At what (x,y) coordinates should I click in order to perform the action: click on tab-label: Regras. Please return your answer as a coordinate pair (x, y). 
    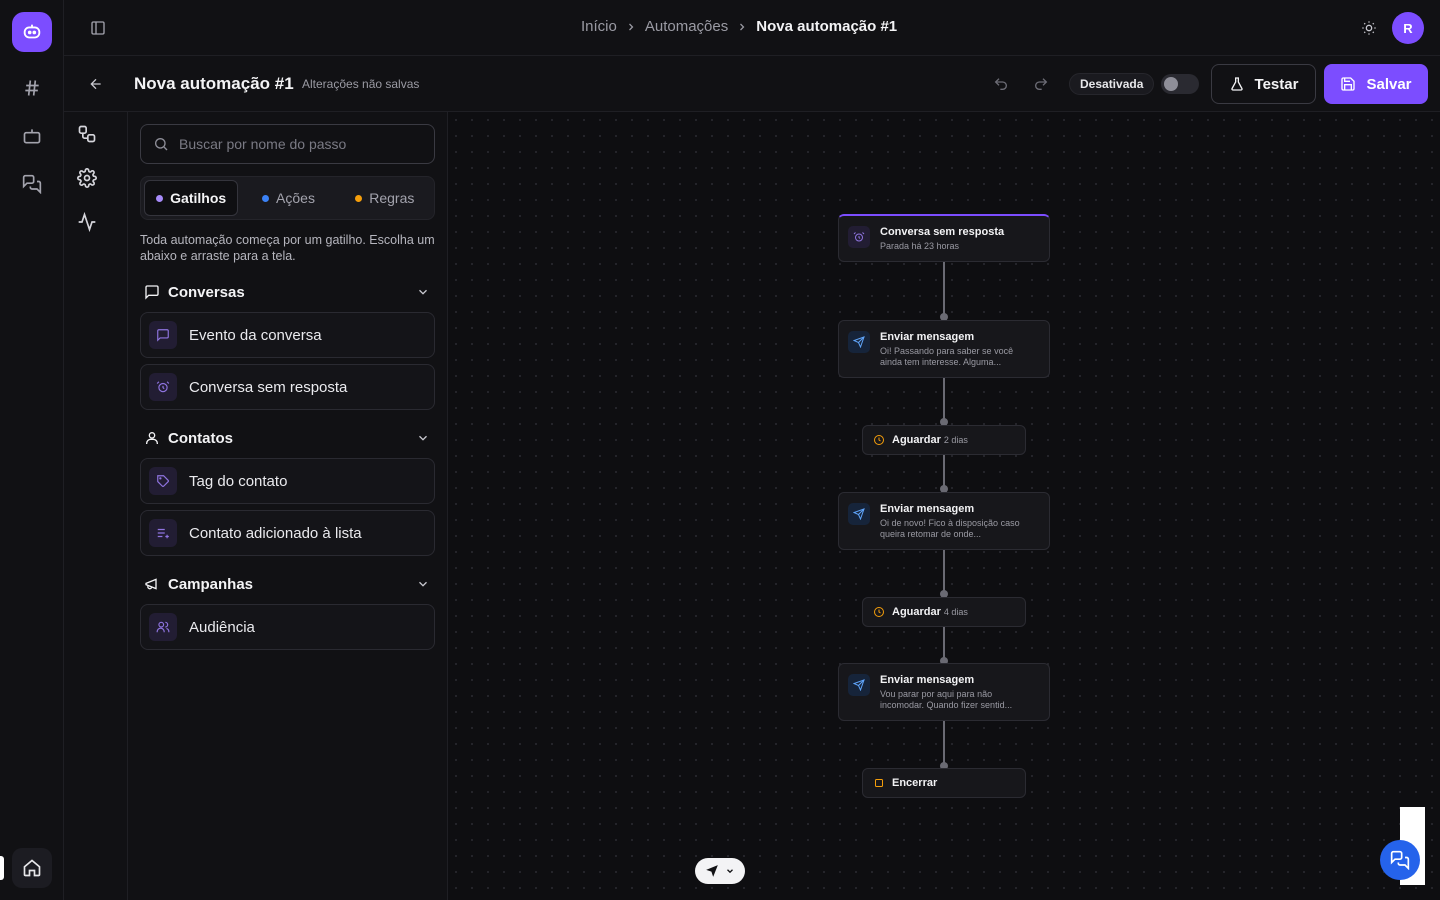
    Looking at the image, I should click on (392, 198).